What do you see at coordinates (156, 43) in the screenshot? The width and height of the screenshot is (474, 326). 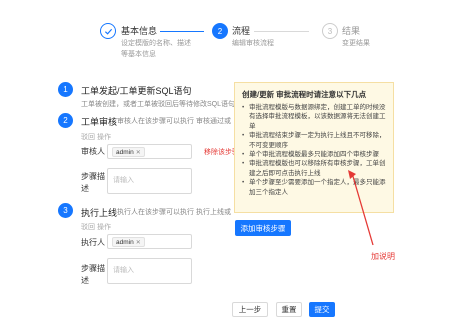 I see `step-desc-basic-1: 设定模版的名称、描述` at bounding box center [156, 43].